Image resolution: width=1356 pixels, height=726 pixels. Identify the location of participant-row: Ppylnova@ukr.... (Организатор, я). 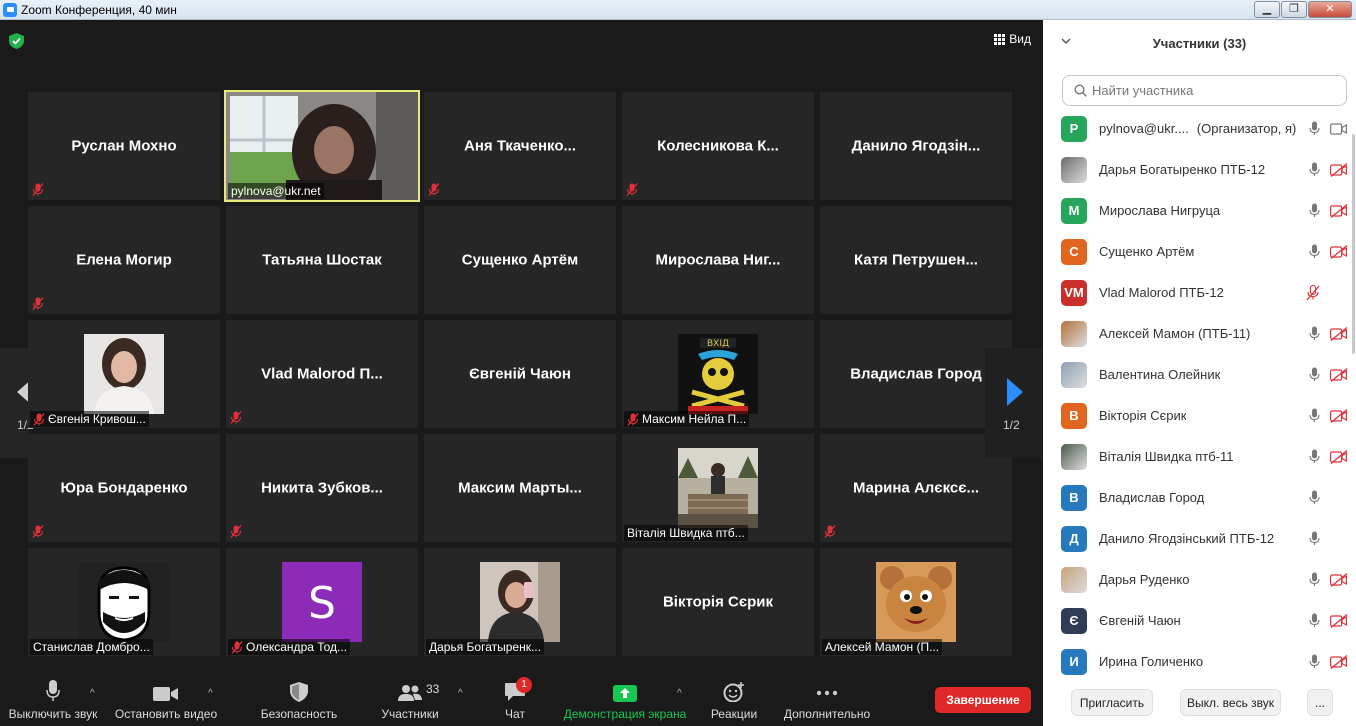
(1195, 128).